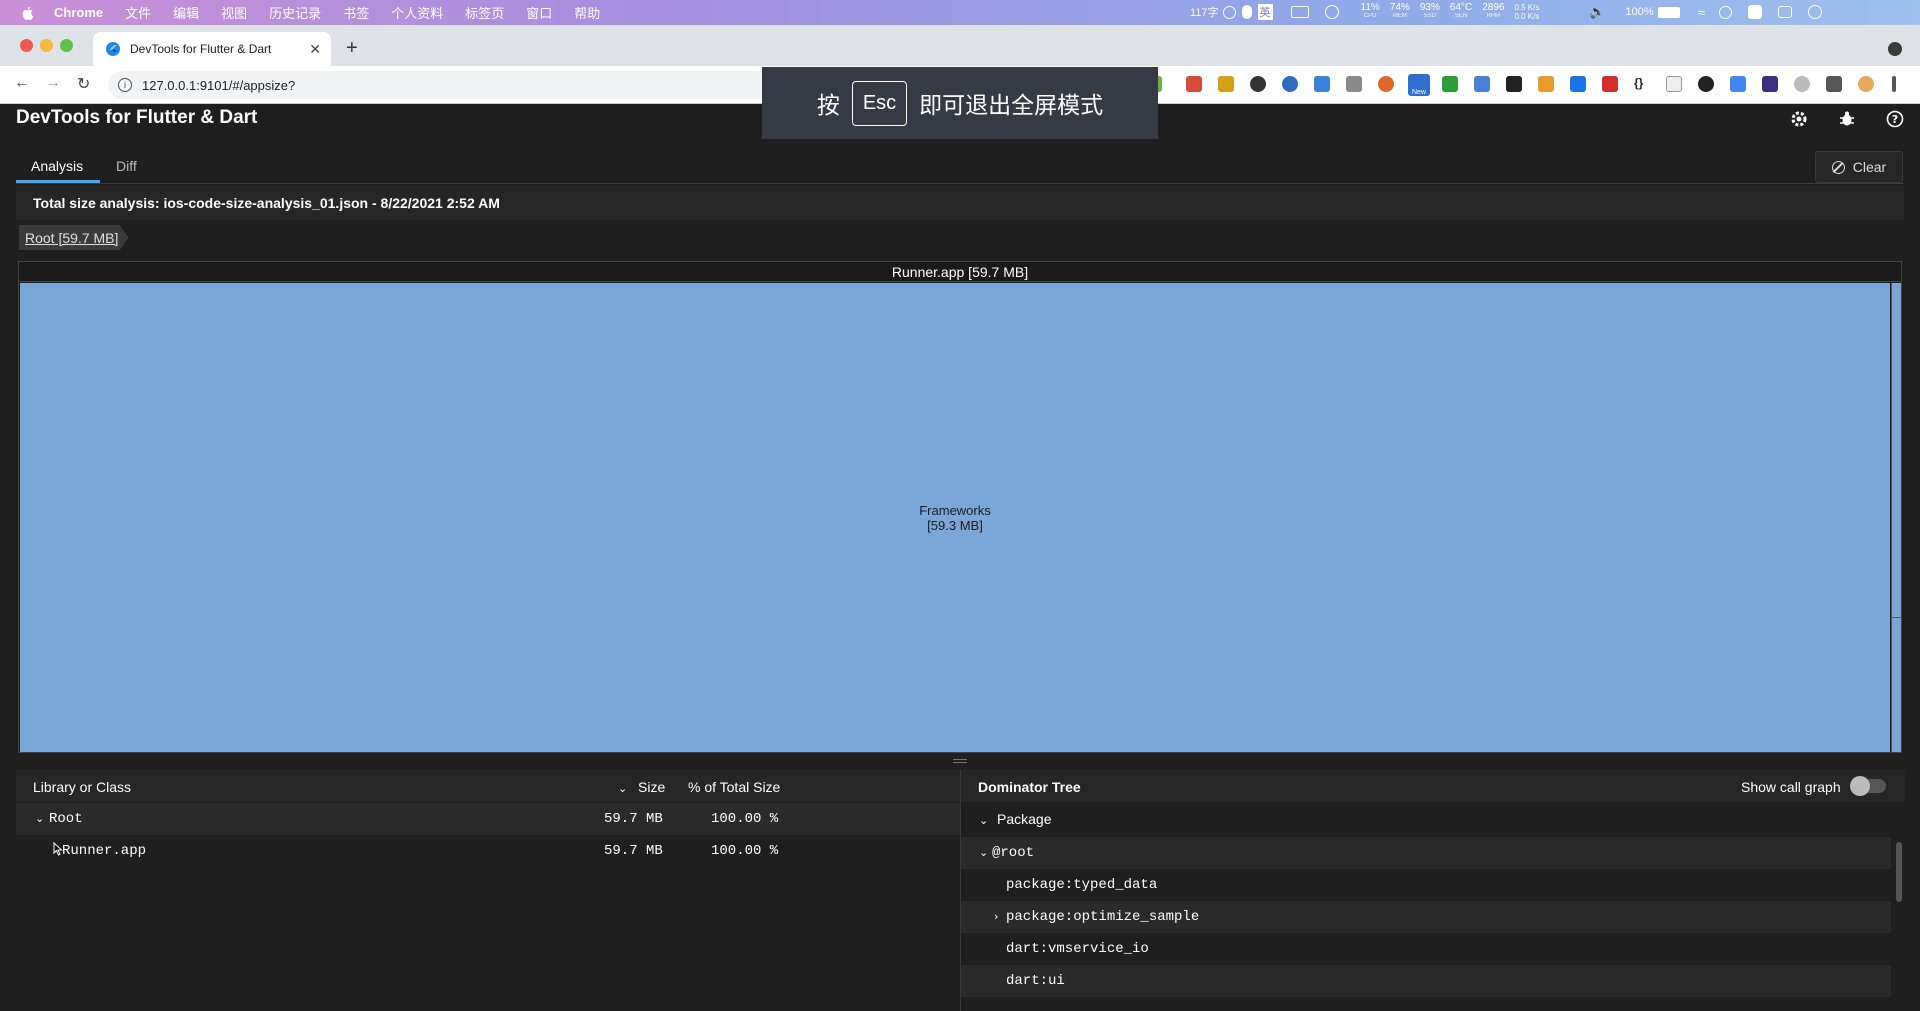 The width and height of the screenshot is (1920, 1011). Describe the element at coordinates (1299, 12) in the screenshot. I see `screen-record-icon` at that location.